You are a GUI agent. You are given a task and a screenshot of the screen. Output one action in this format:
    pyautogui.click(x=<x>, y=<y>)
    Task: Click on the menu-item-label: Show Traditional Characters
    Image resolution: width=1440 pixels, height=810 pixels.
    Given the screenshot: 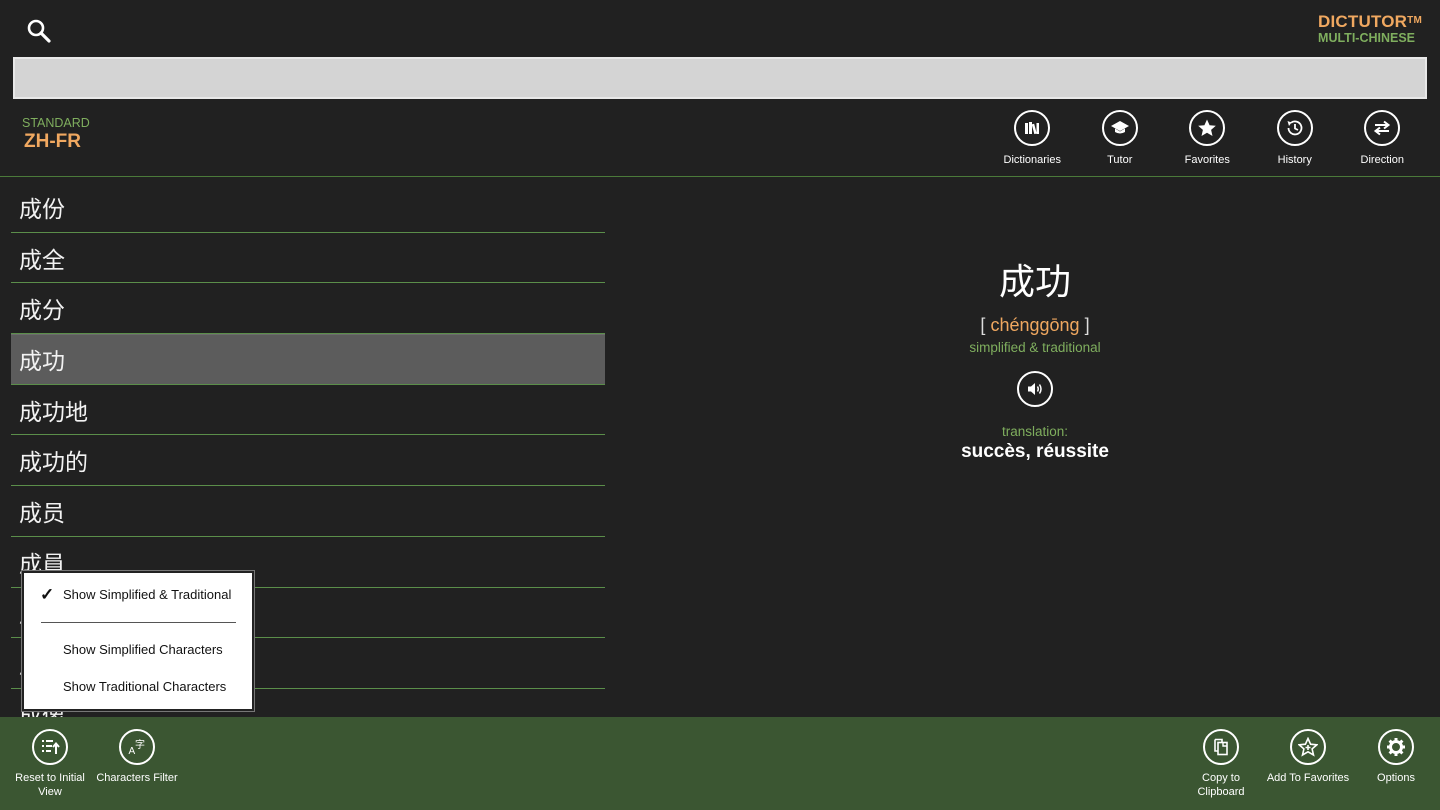 What is the action you would take?
    pyautogui.click(x=145, y=686)
    